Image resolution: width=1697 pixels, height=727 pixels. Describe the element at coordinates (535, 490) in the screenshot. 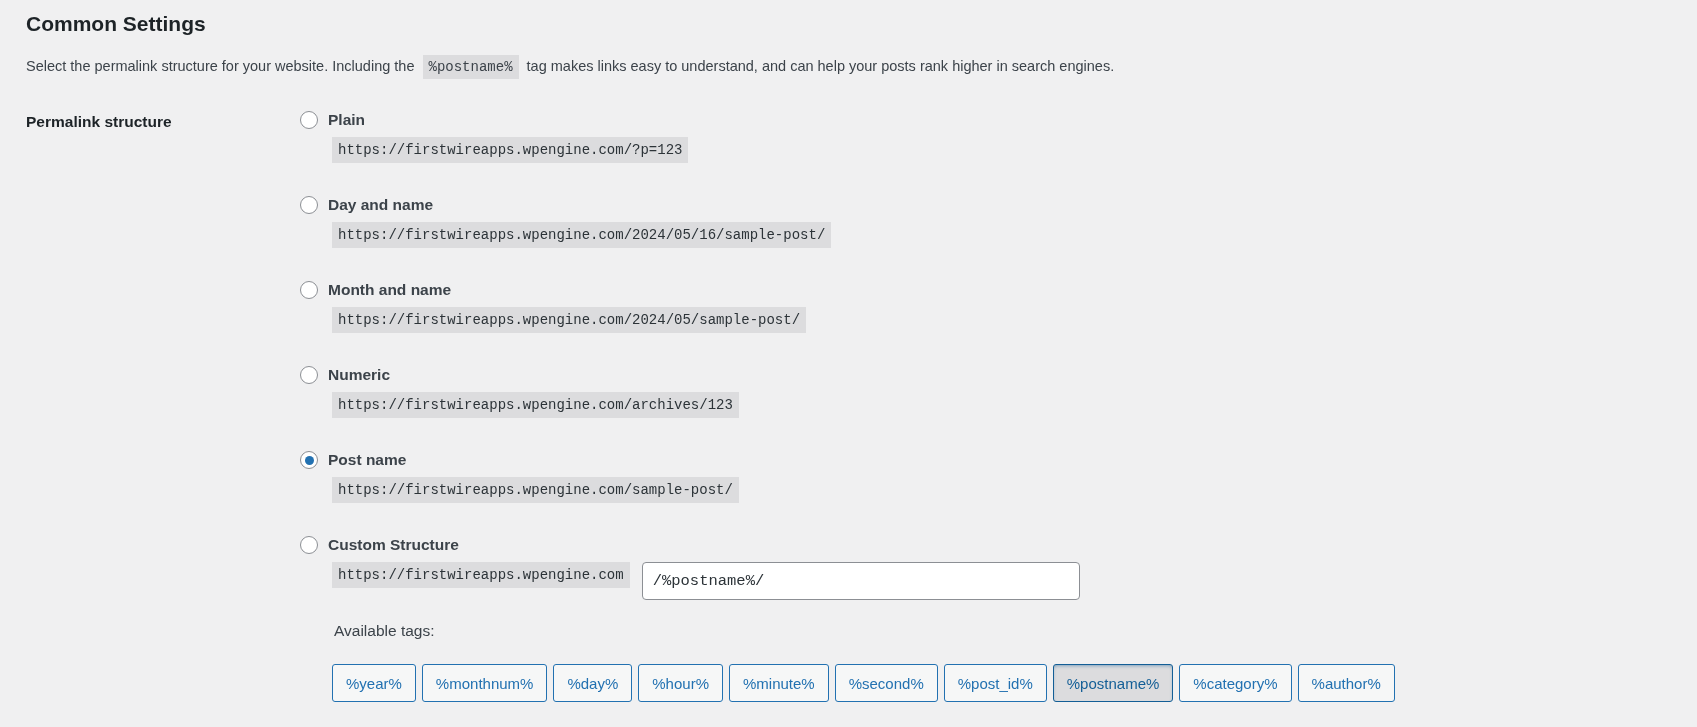

I see `example-url: https://firstwireapps.wpengine.com/sample-post/` at that location.